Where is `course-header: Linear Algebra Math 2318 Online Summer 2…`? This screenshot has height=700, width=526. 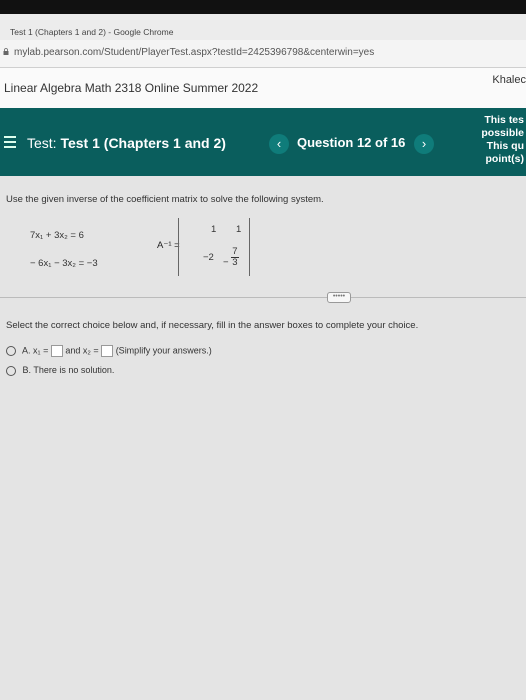
course-header: Linear Algebra Math 2318 Online Summer 2… is located at coordinates (263, 88).